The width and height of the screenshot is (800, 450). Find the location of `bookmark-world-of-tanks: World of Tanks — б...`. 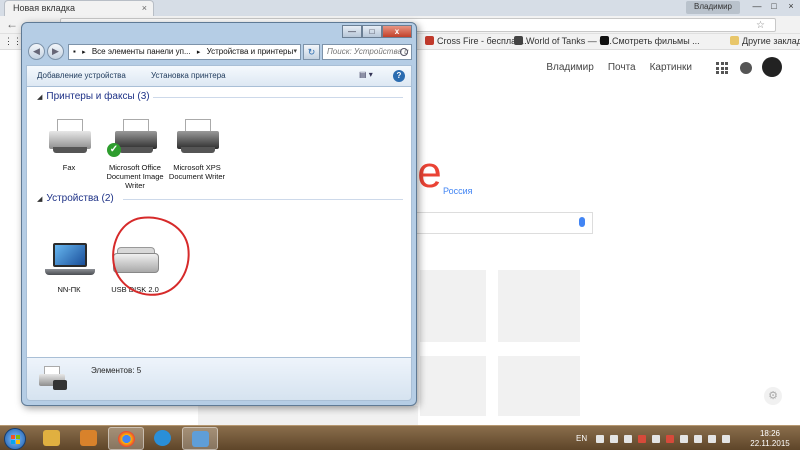

bookmark-world-of-tanks: World of Tanks — б... is located at coordinates (563, 41).